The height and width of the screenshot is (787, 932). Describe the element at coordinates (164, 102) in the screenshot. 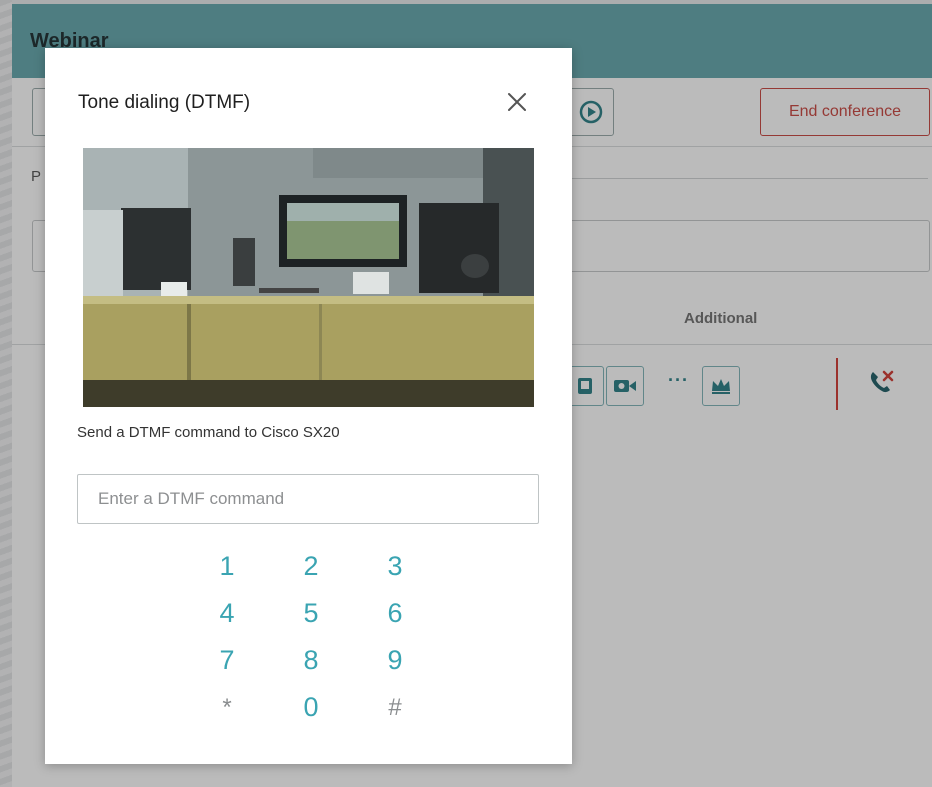

I see `dialog-title: Tone dialing (DTMF)` at that location.